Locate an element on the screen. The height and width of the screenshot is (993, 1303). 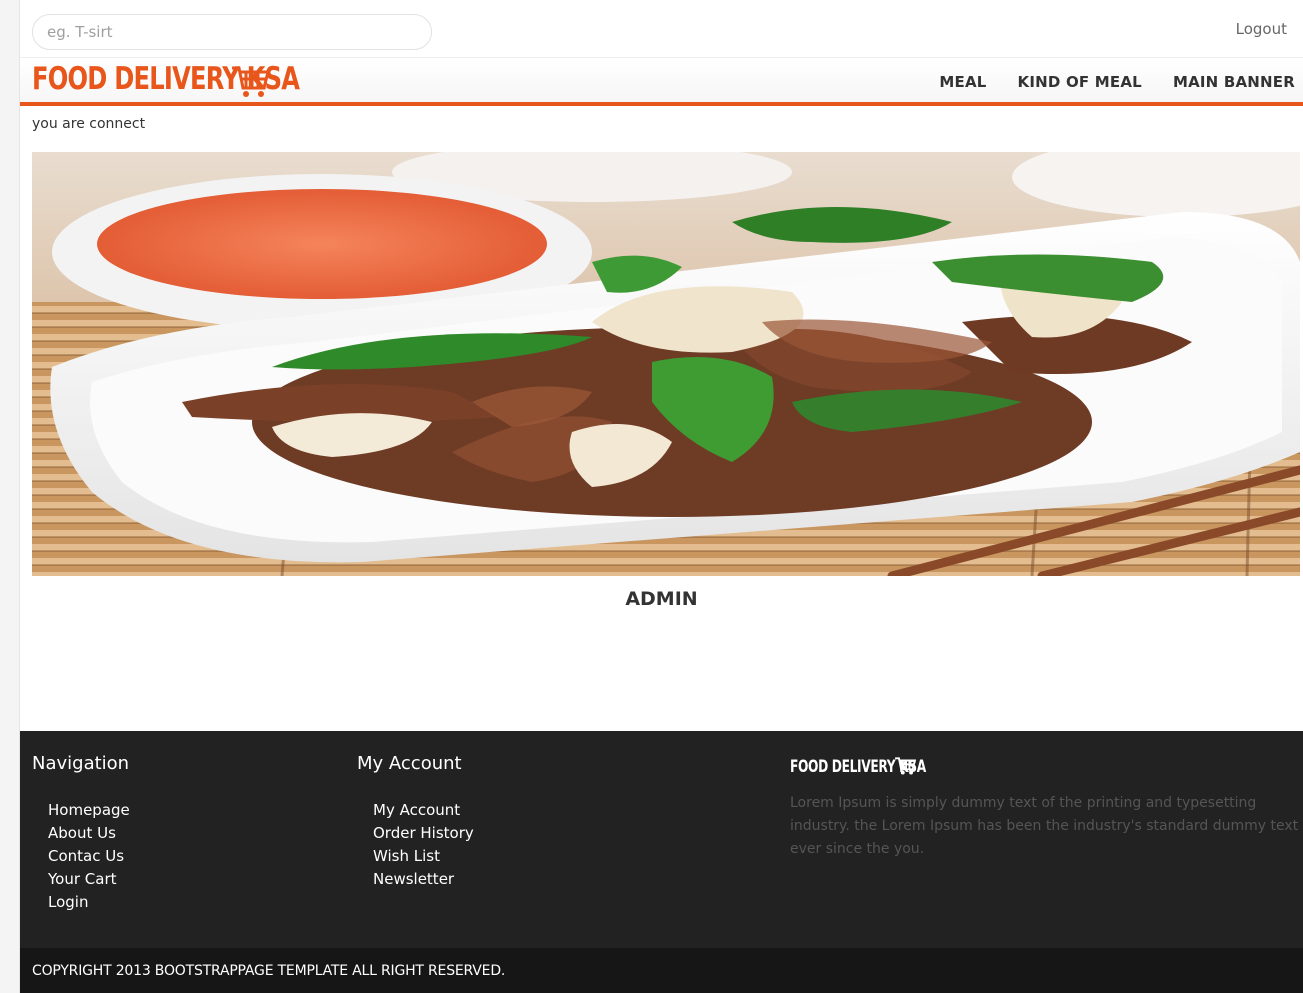
footer-link-order-history: Order History is located at coordinates (423, 833).